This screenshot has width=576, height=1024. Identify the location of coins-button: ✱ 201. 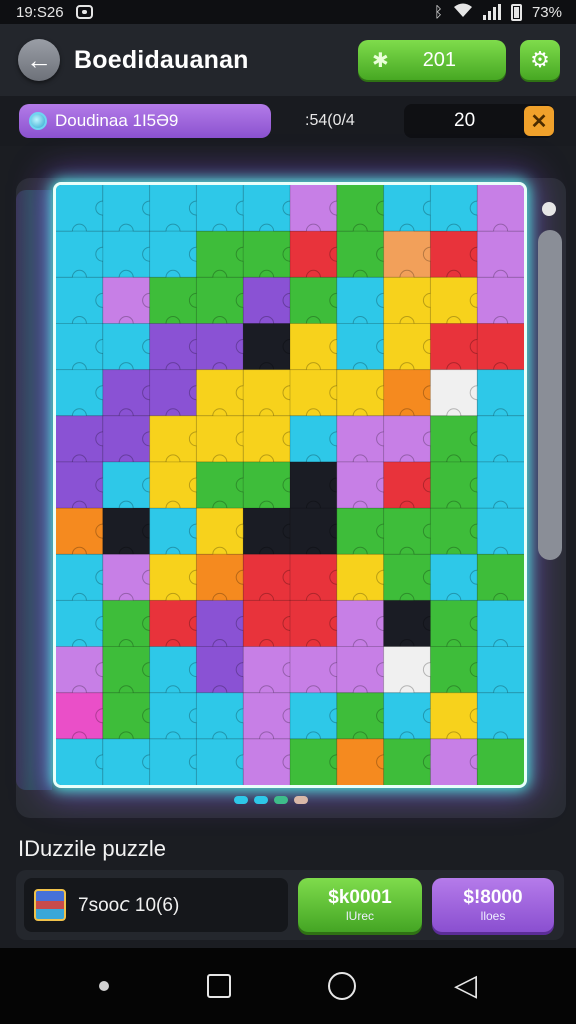
(432, 60).